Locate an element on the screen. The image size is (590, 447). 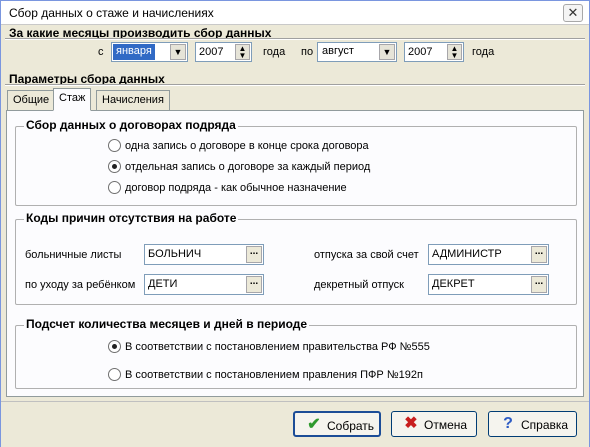
year-label-1: года is located at coordinates (274, 52).